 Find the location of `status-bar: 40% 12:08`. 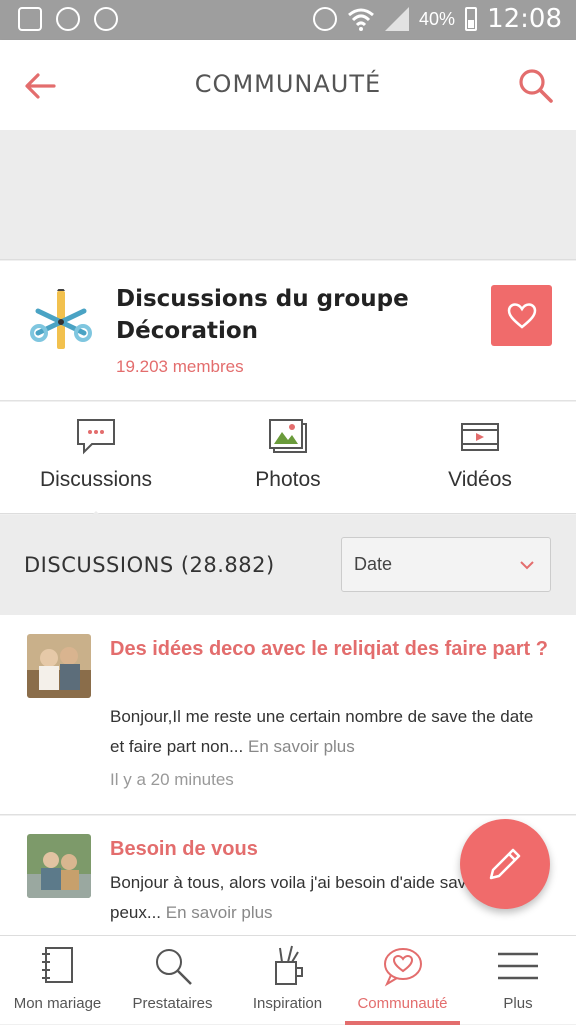

status-bar: 40% 12:08 is located at coordinates (288, 20).